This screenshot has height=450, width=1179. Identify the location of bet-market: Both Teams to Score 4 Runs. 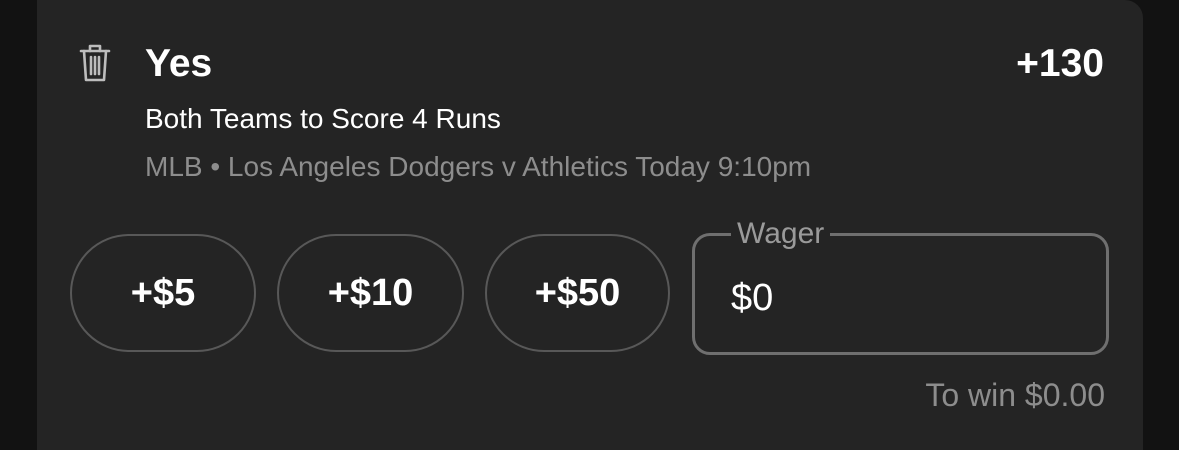
(323, 118).